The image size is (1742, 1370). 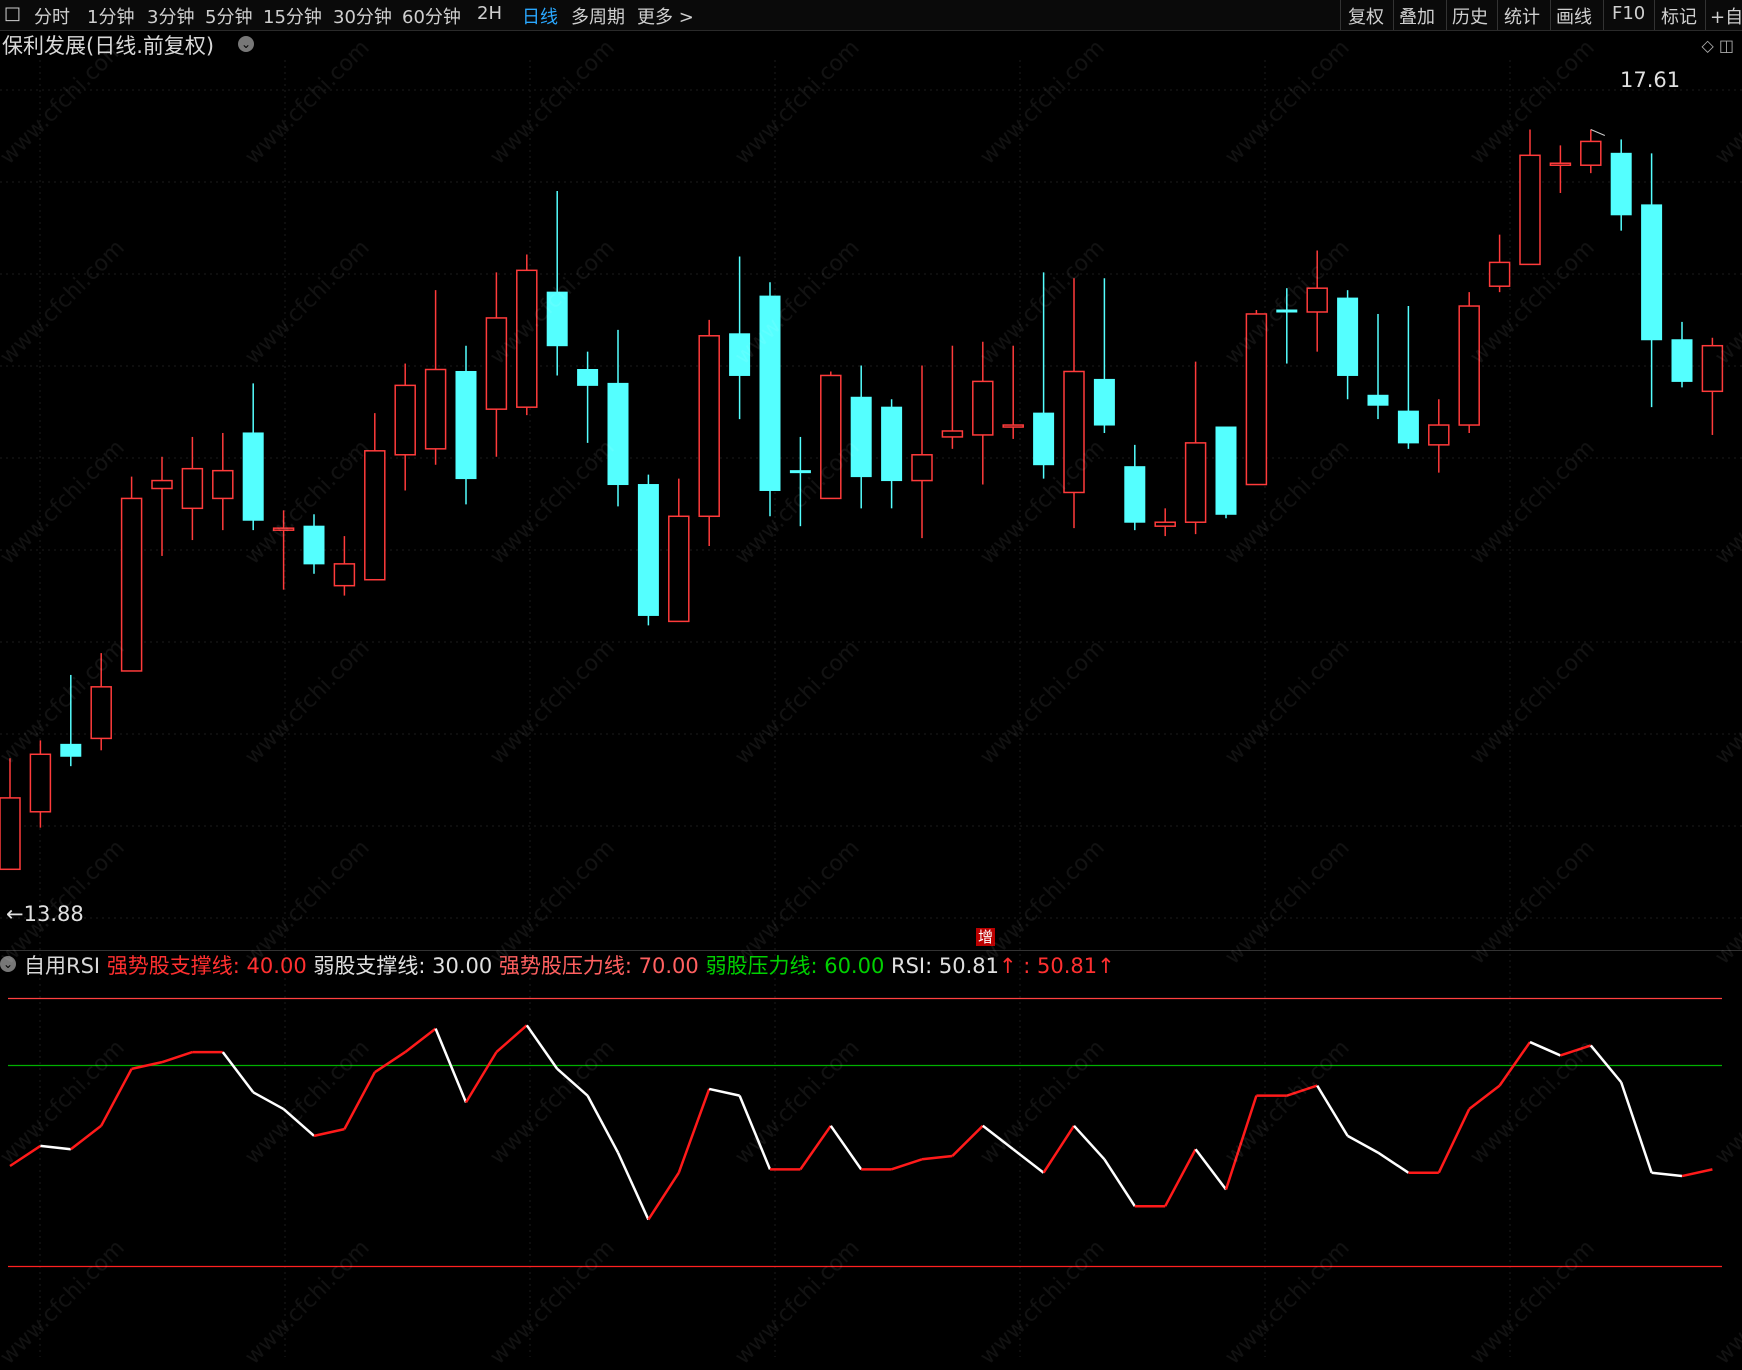 What do you see at coordinates (206, 966) in the screenshot?
I see `rsi-legend-item: 强势股支撑线: 40.00` at bounding box center [206, 966].